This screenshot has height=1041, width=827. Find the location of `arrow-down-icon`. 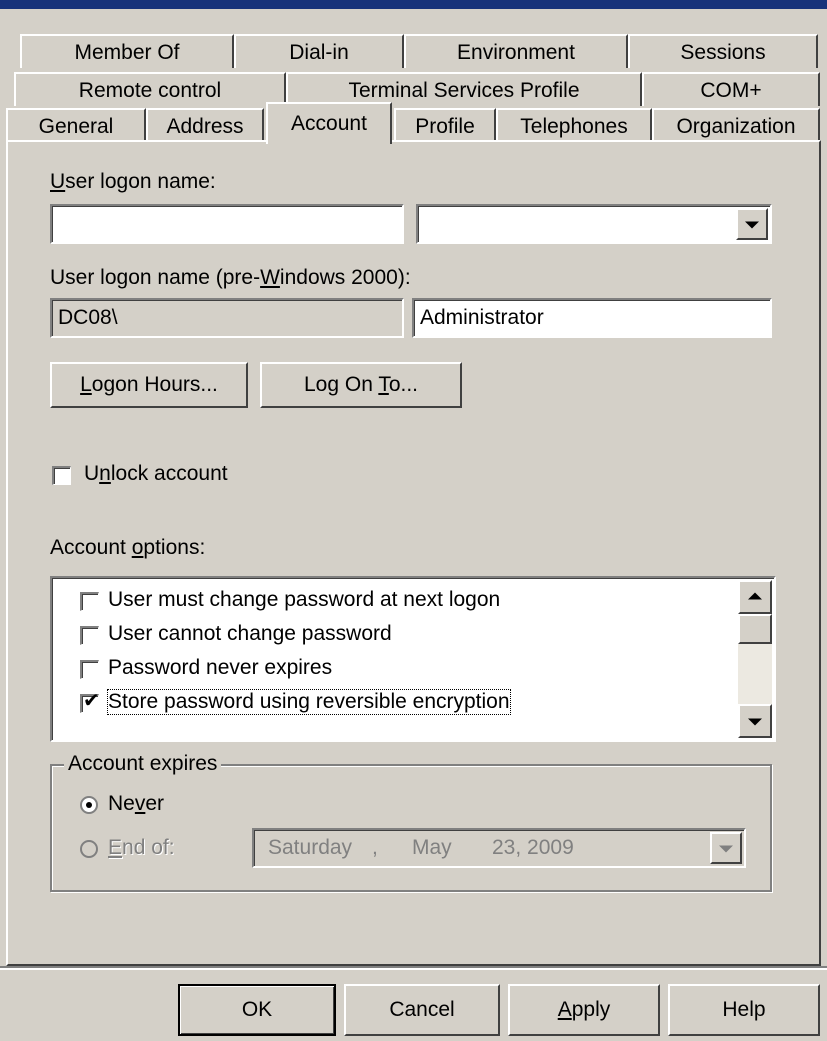

arrow-down-icon is located at coordinates (755, 722).